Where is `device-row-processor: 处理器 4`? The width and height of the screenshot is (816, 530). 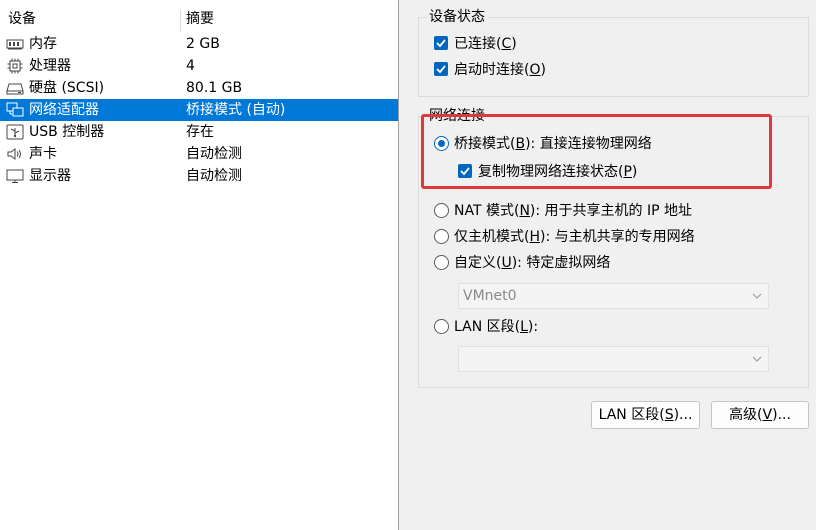
device-row-processor: 处理器 4 is located at coordinates (199, 66).